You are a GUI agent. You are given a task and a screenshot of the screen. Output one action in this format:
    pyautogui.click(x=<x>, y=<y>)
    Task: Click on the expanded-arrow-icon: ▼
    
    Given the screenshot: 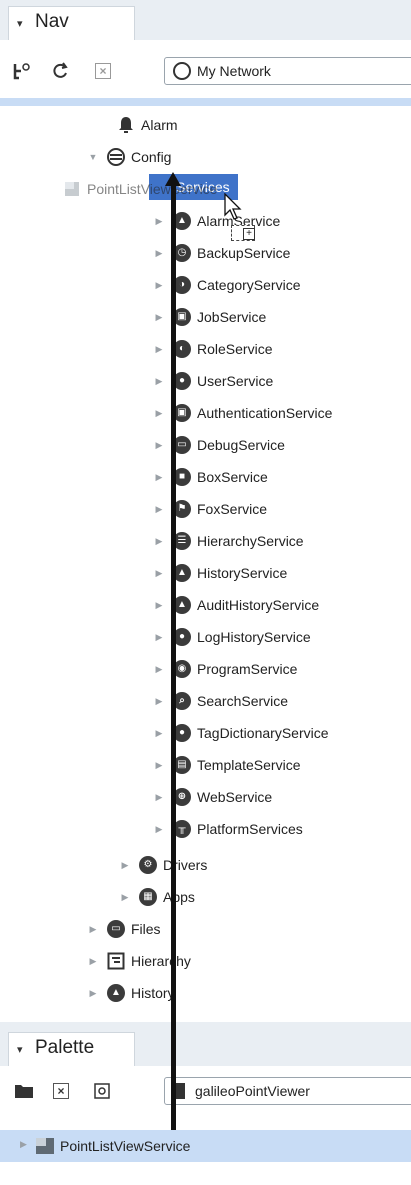 What is the action you would take?
    pyautogui.click(x=93, y=157)
    